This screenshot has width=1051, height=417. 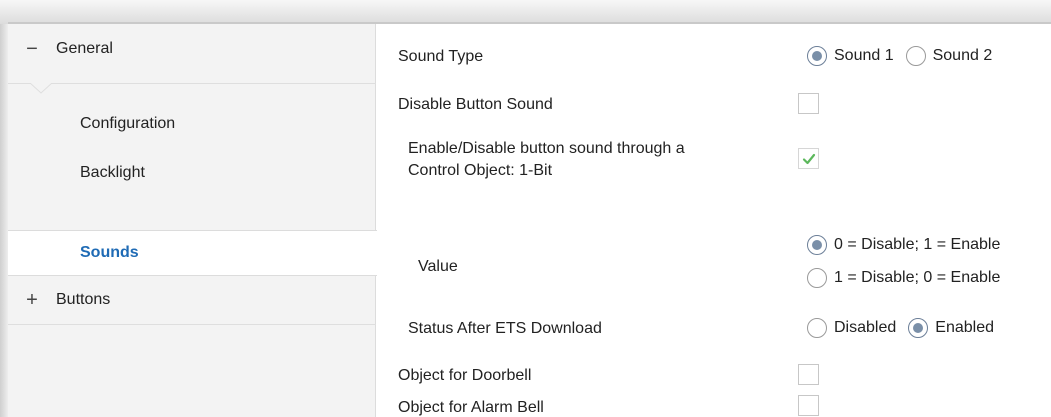 I want to click on sound2-radio, so click(x=915, y=56).